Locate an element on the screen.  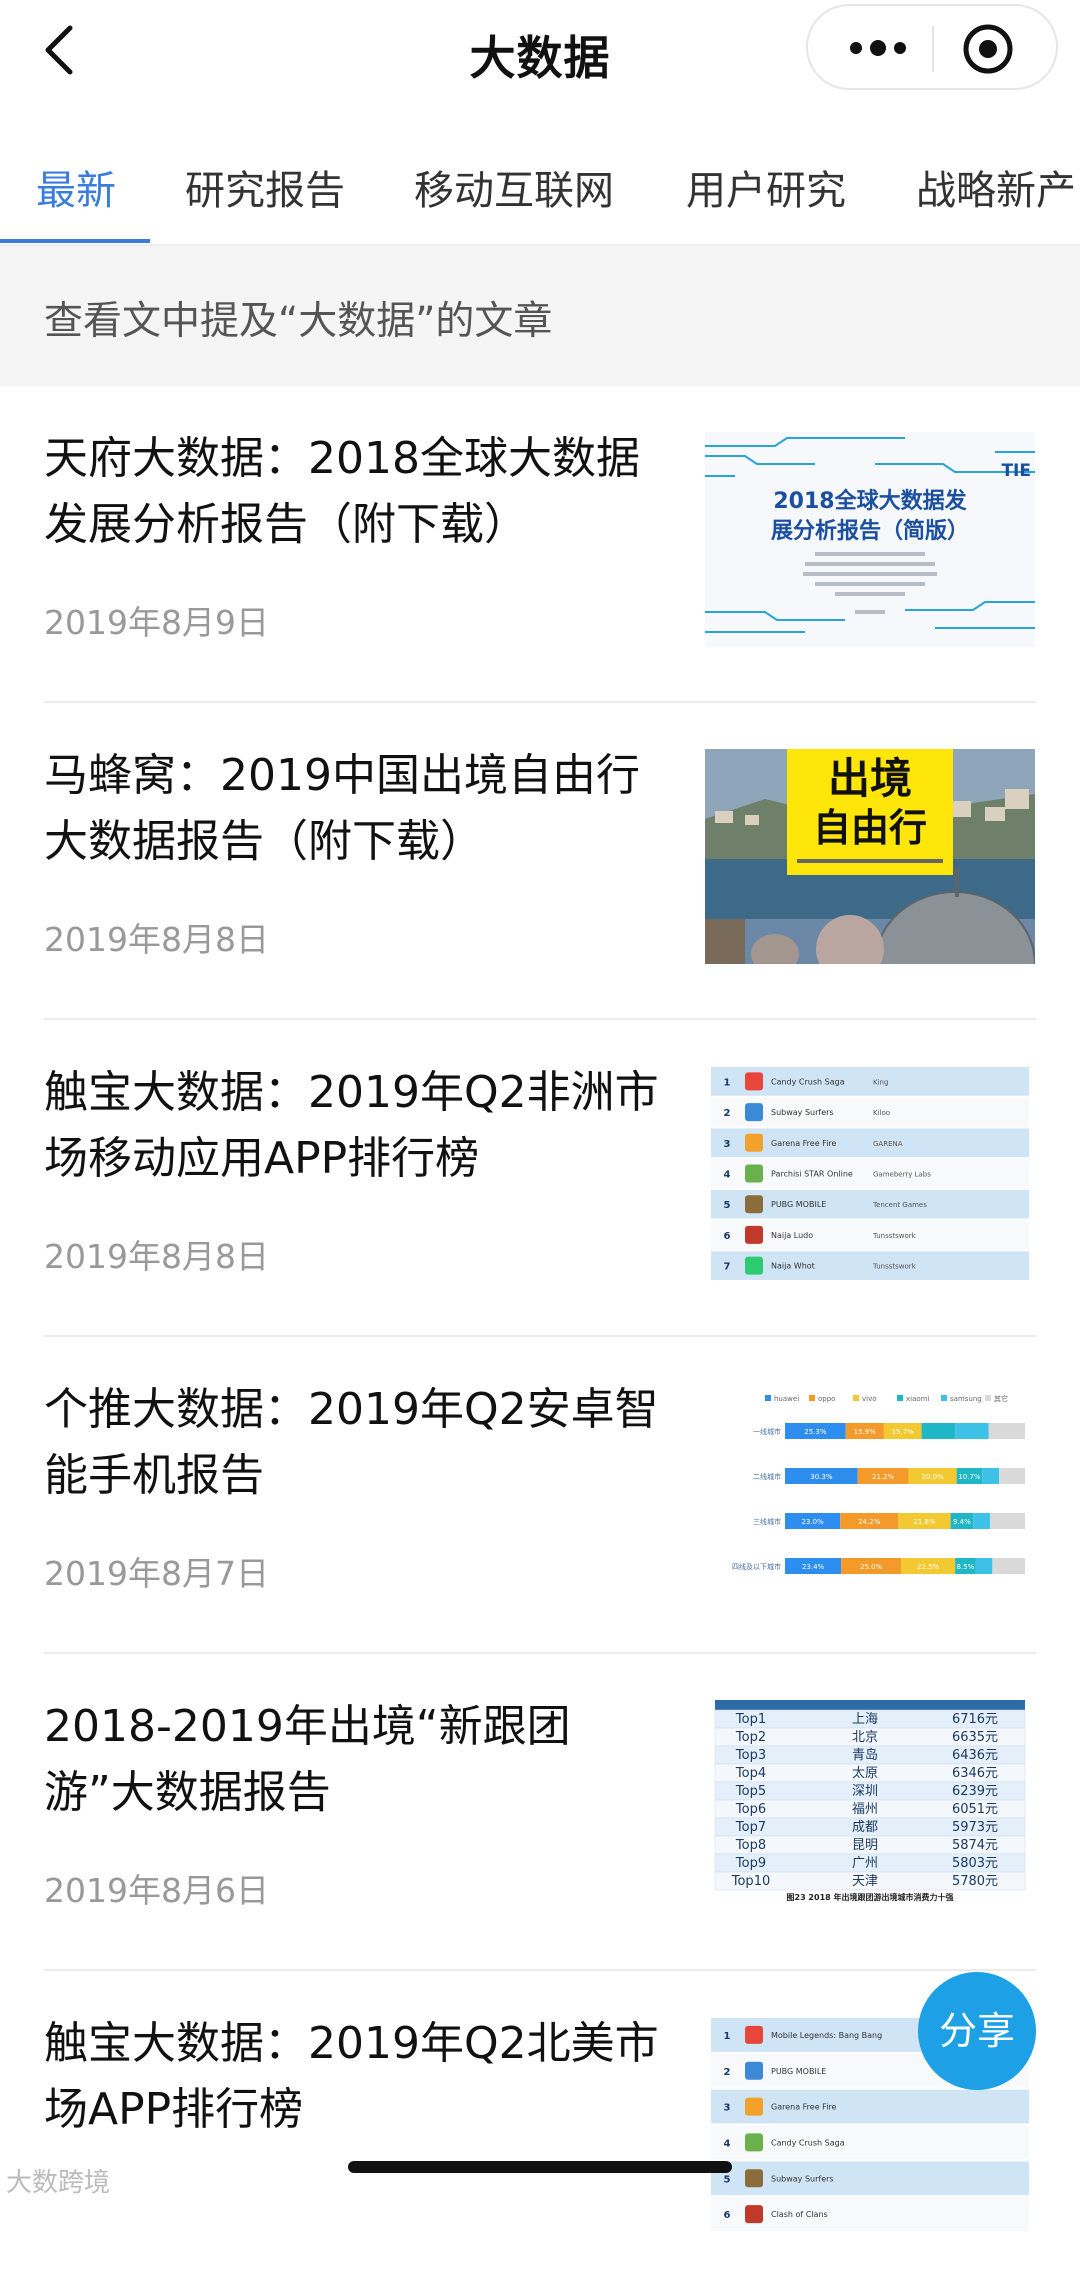
article-title: 天府大数据：2018全球大数据发展分析报告（附下载） is located at coordinates (342, 491).